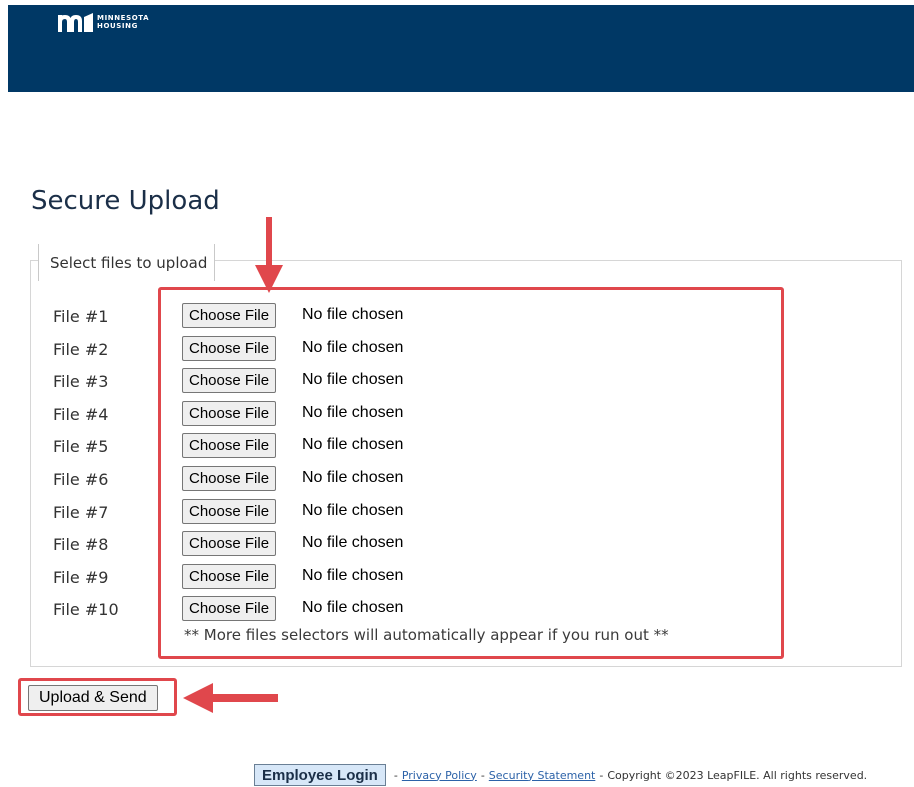  What do you see at coordinates (81, 381) in the screenshot?
I see `file-label: File #3` at bounding box center [81, 381].